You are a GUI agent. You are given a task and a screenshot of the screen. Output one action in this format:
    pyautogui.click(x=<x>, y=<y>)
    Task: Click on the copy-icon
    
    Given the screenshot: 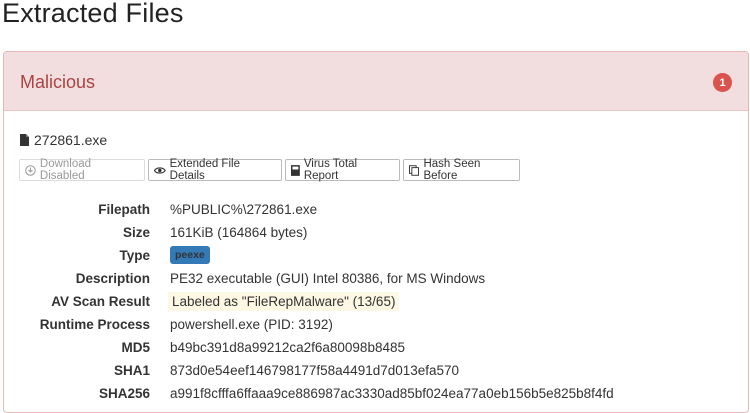 What is the action you would take?
    pyautogui.click(x=414, y=170)
    